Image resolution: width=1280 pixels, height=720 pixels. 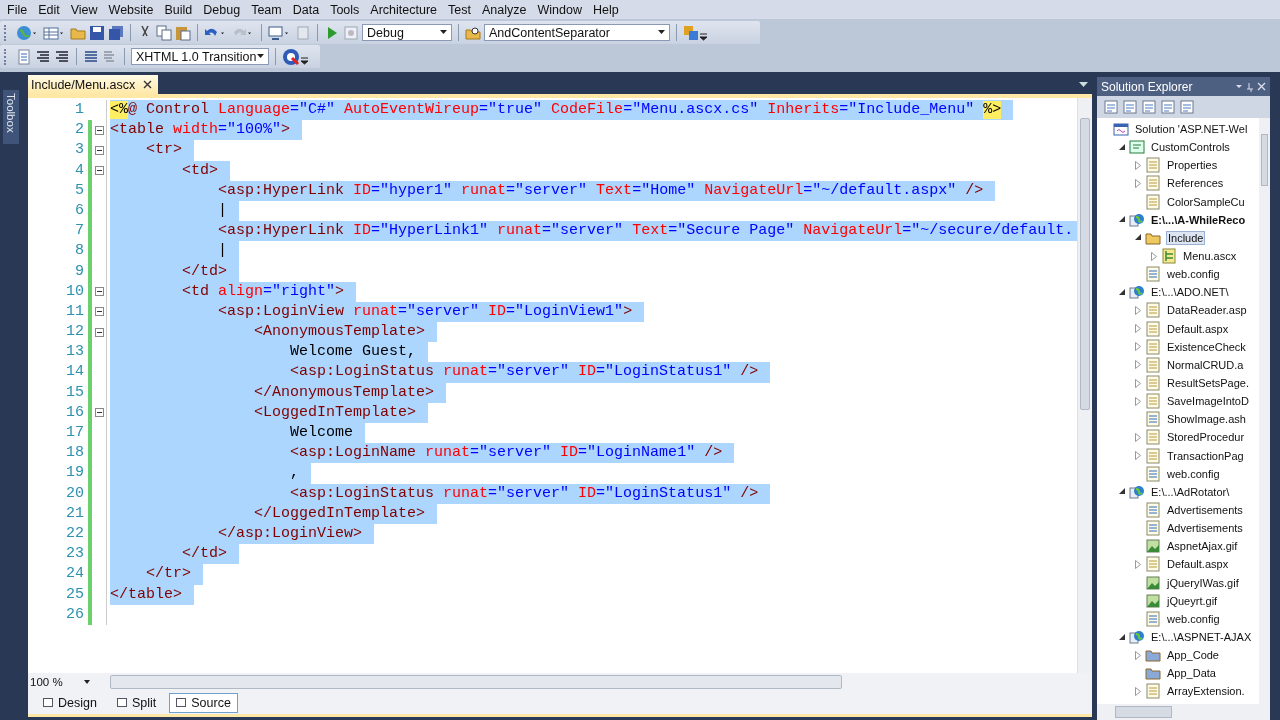 What do you see at coordinates (70, 702) in the screenshot?
I see `view-tab: Design` at bounding box center [70, 702].